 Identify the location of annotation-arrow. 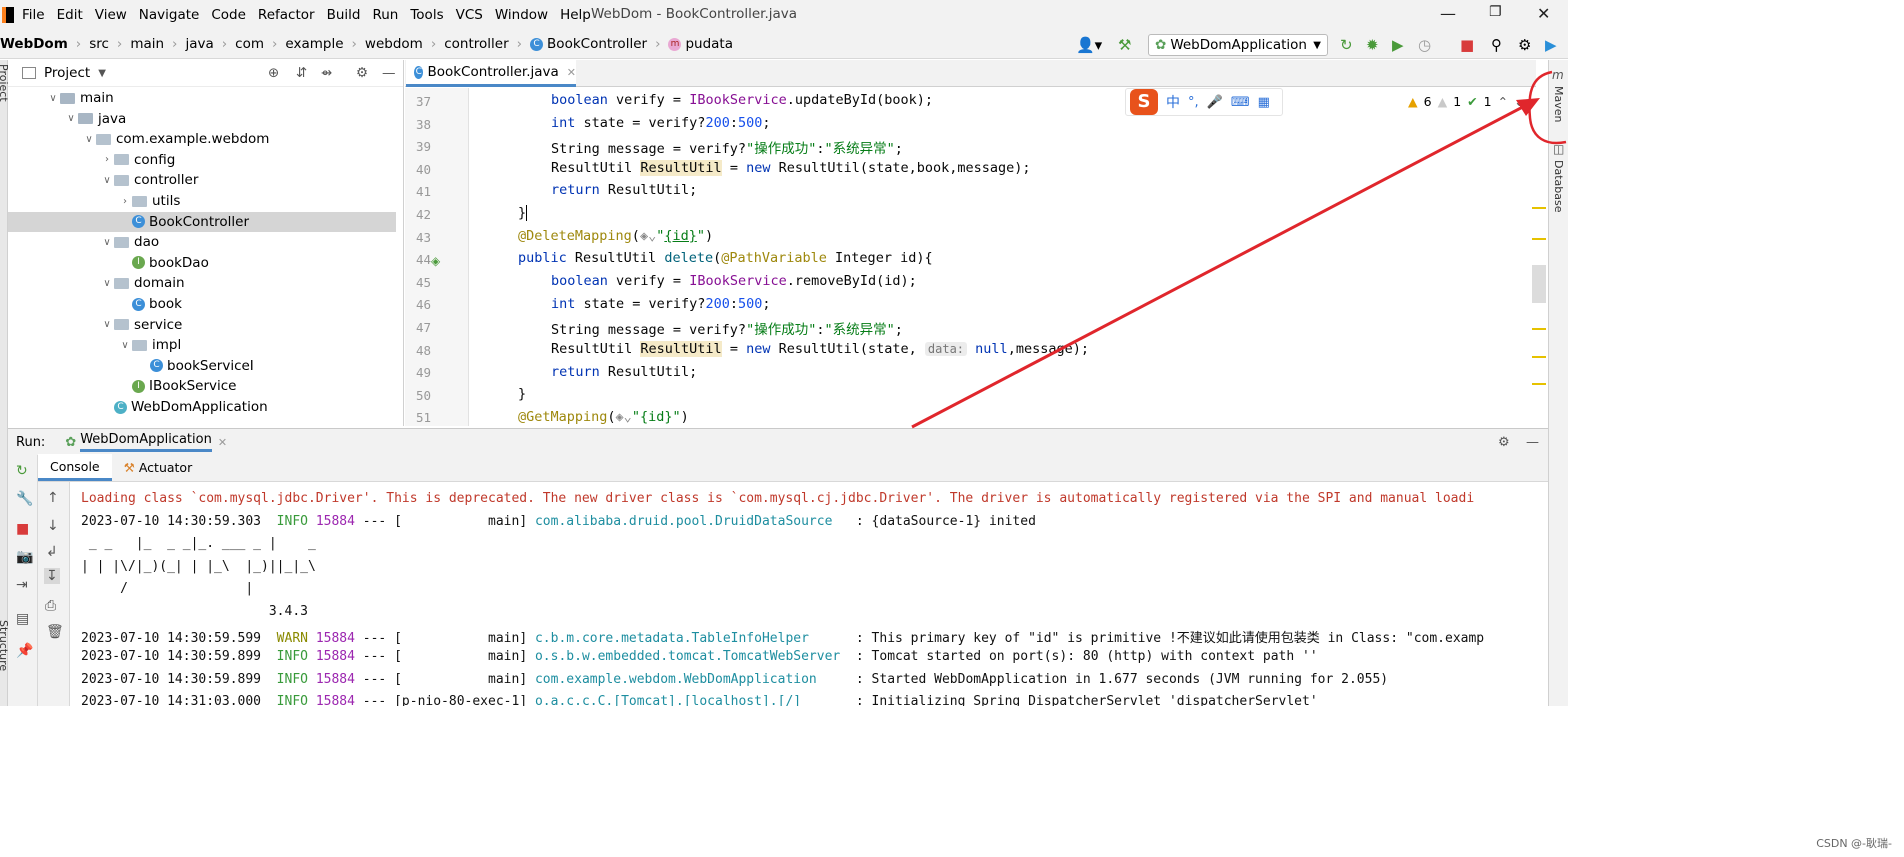
(1239, 249).